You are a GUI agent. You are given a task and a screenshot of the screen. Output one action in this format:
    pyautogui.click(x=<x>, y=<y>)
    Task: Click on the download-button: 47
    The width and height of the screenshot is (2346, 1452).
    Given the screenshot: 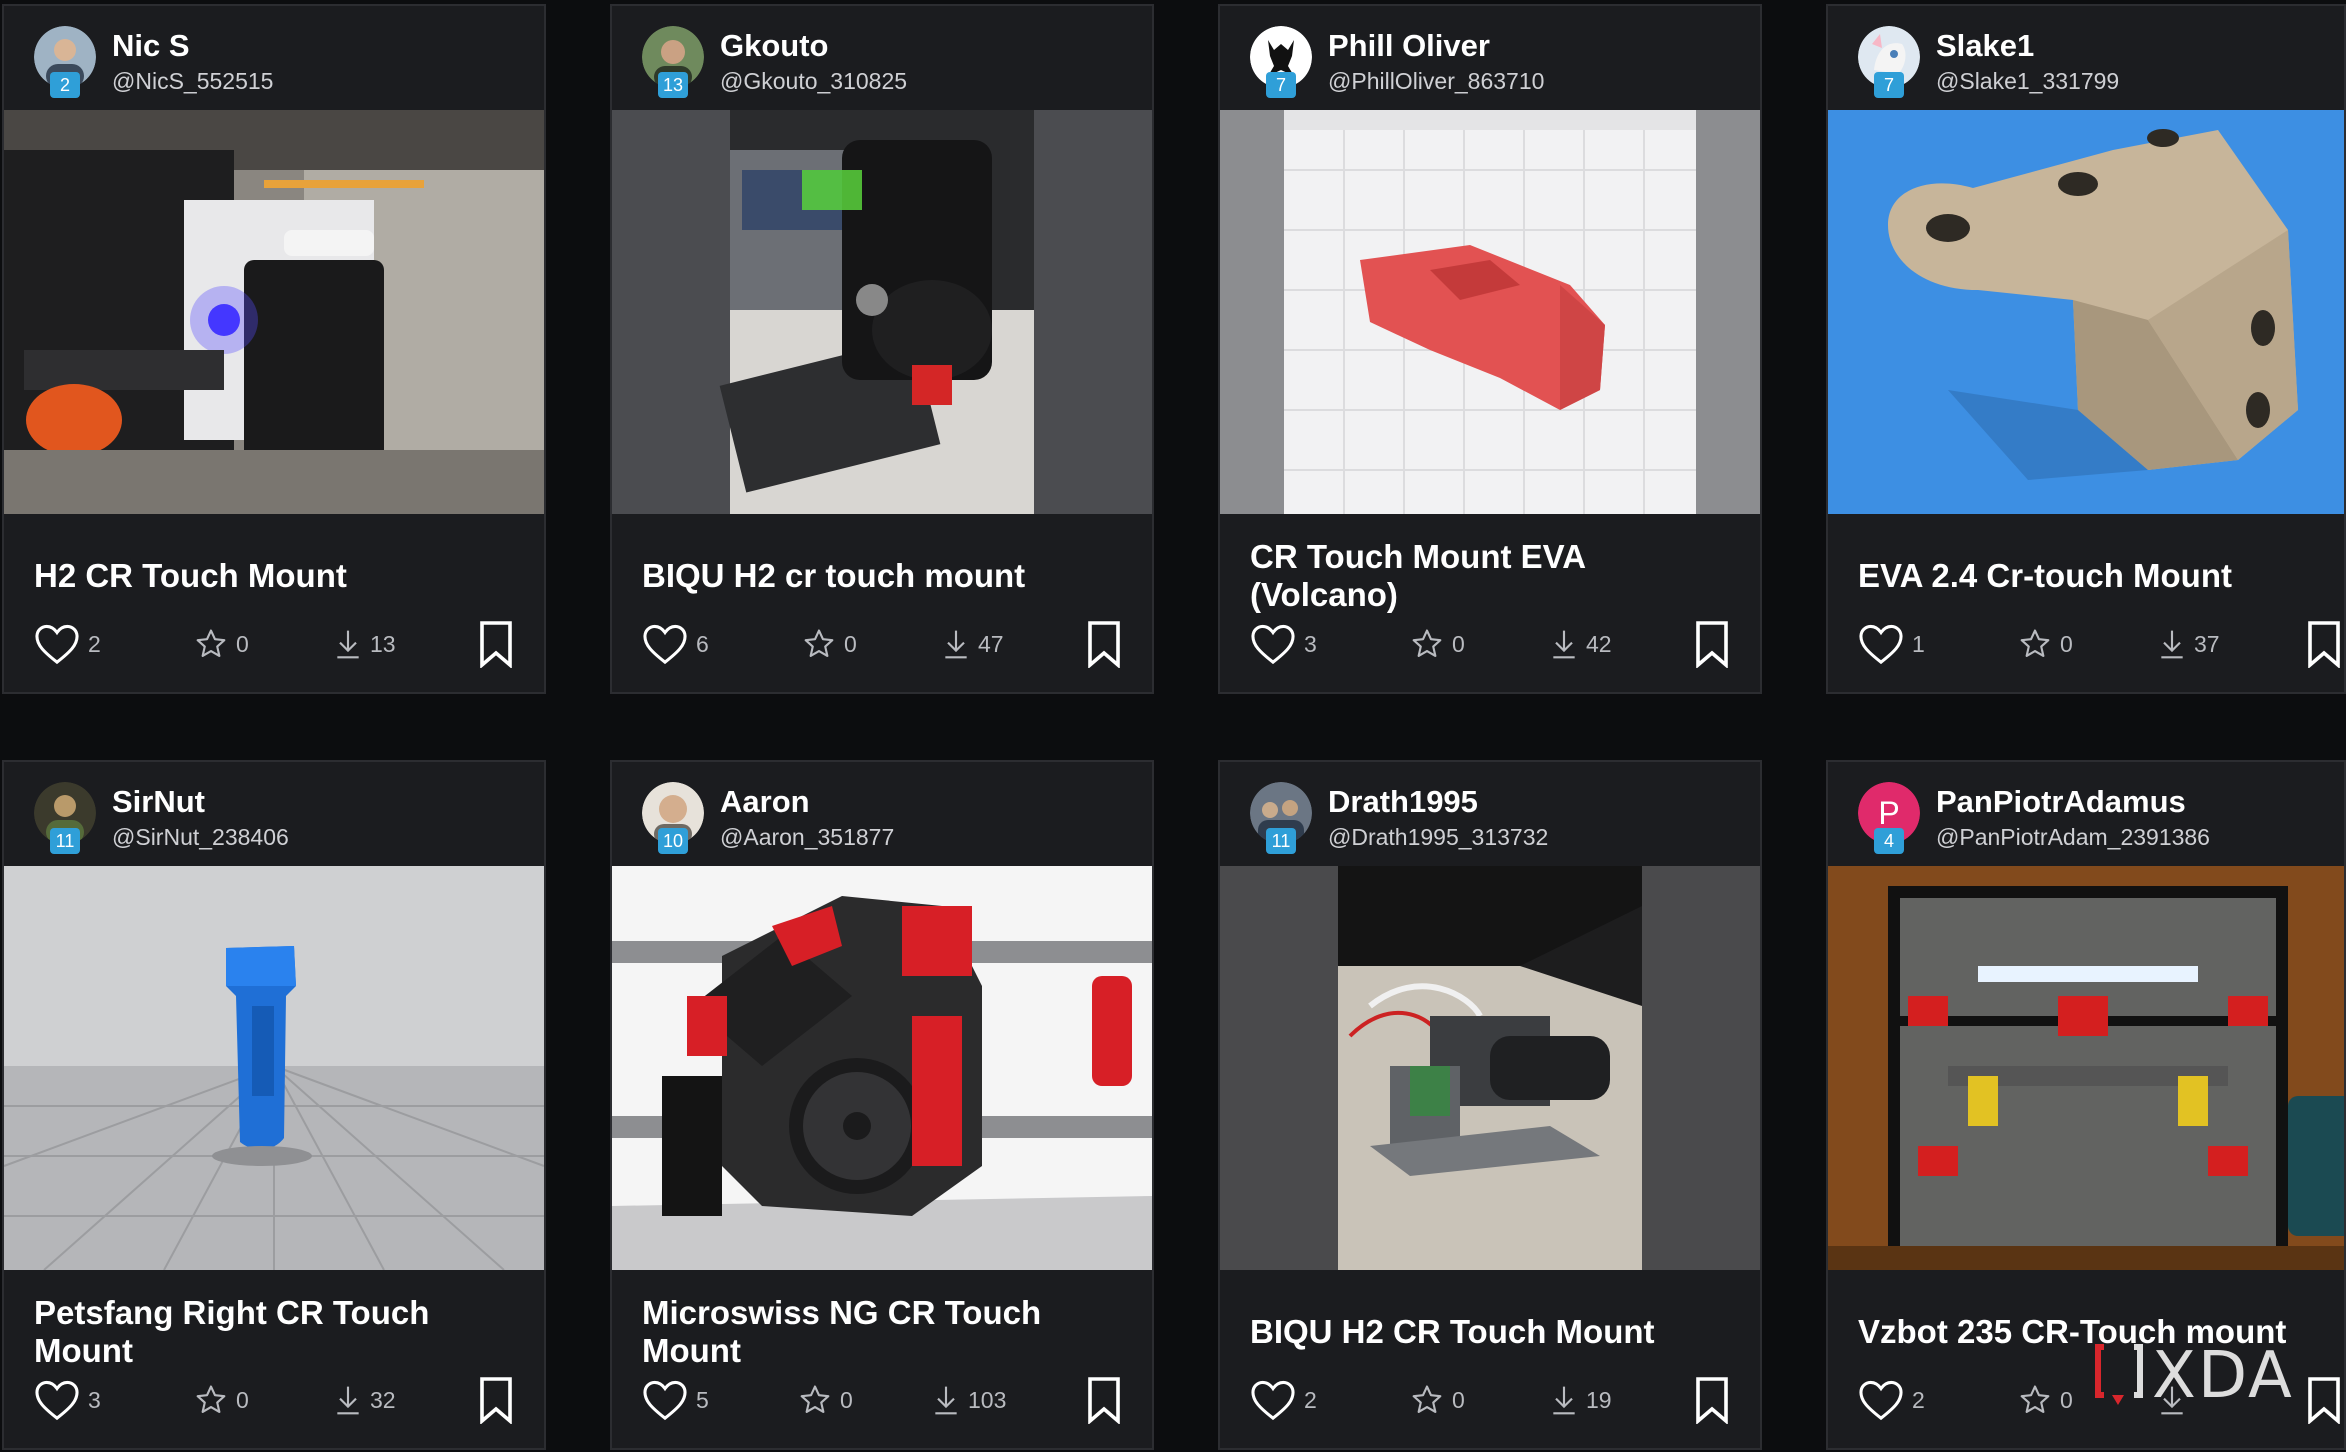 What is the action you would take?
    pyautogui.click(x=973, y=644)
    